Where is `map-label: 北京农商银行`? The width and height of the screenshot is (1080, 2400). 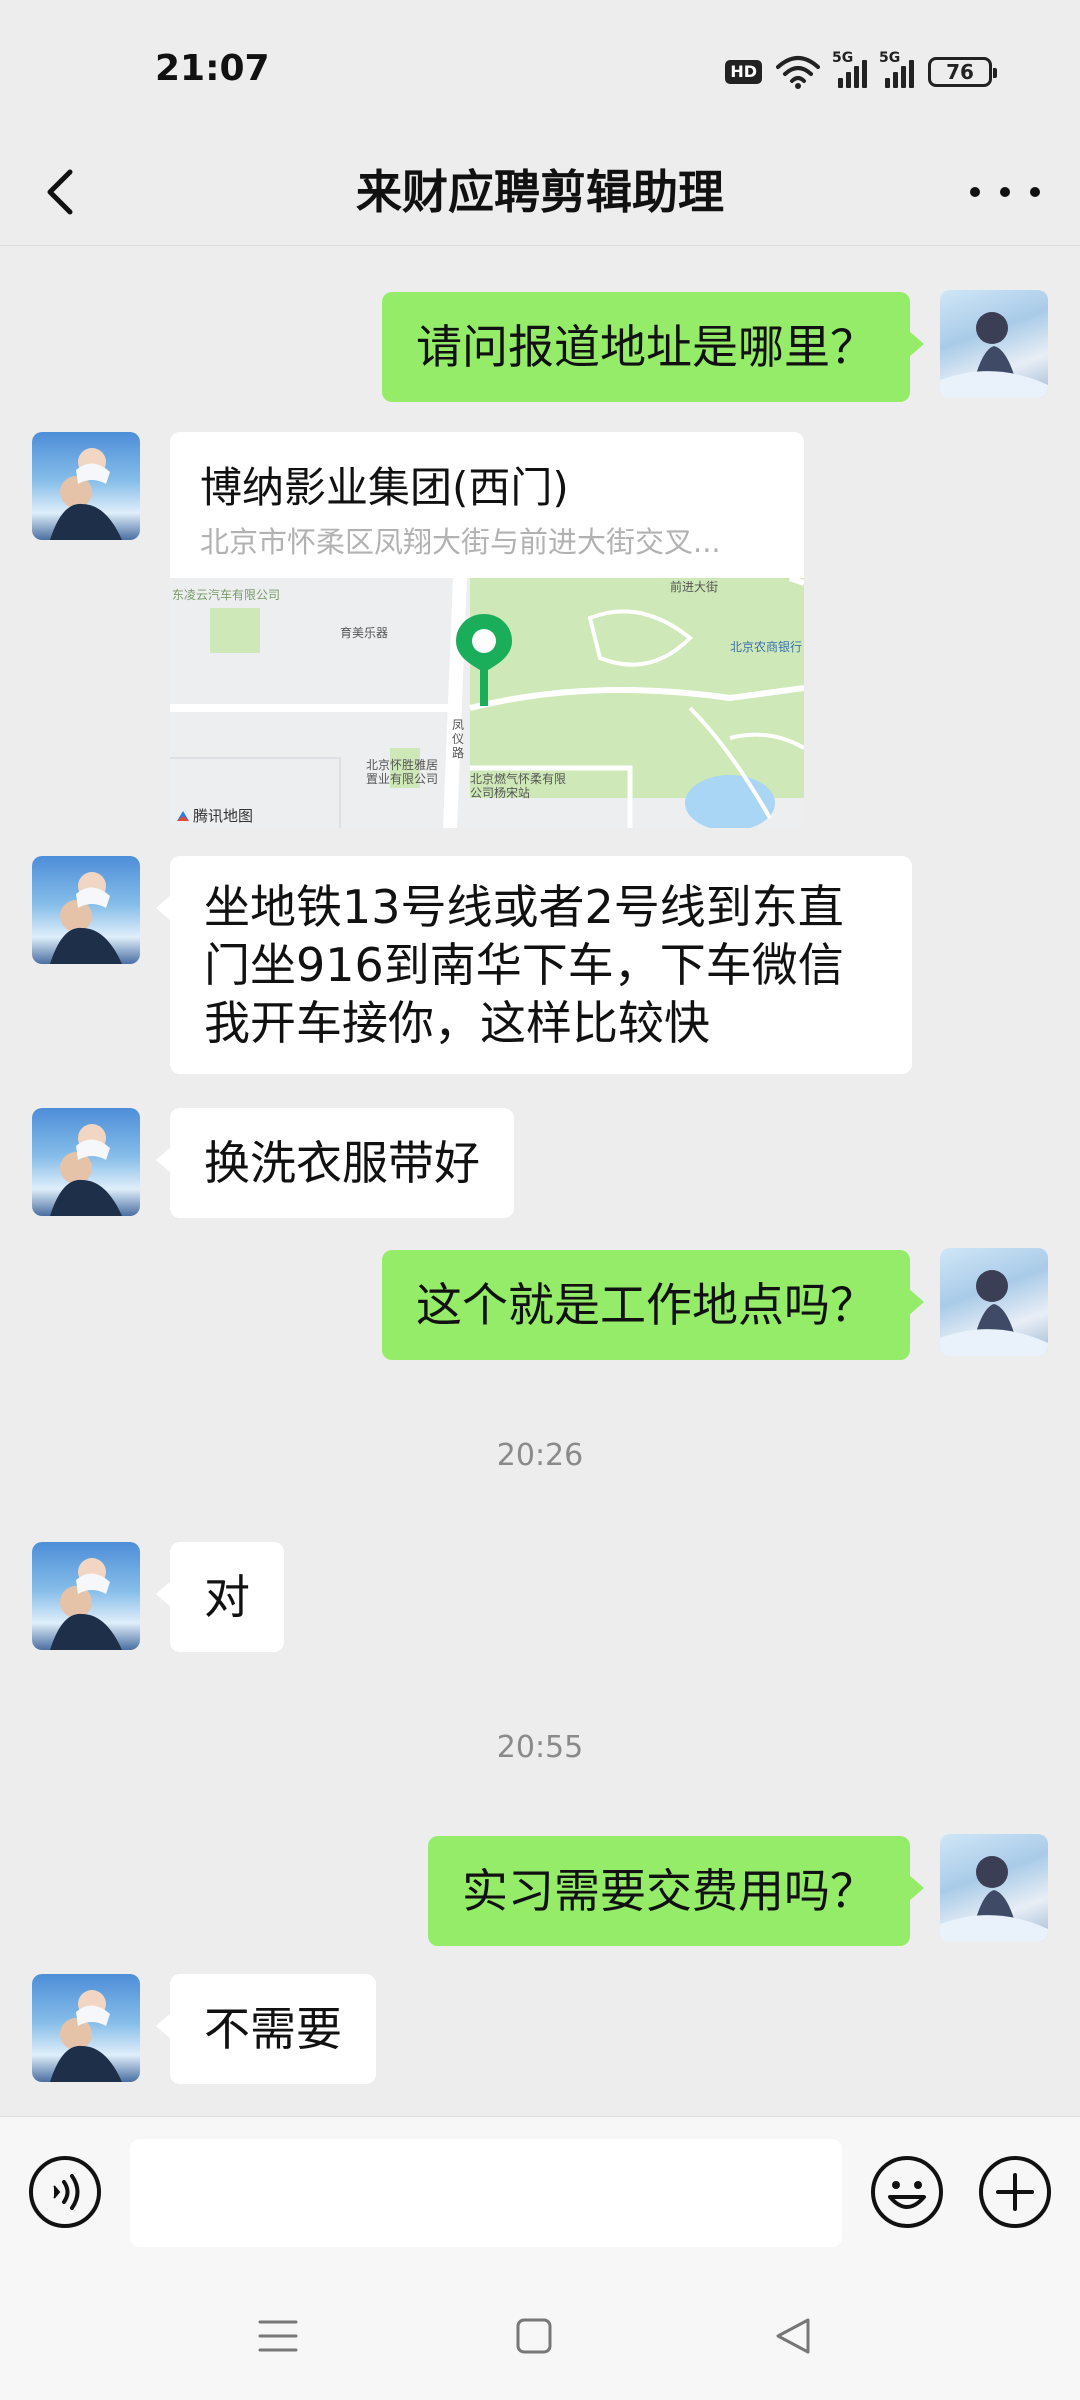
map-label: 北京农商银行 is located at coordinates (766, 647).